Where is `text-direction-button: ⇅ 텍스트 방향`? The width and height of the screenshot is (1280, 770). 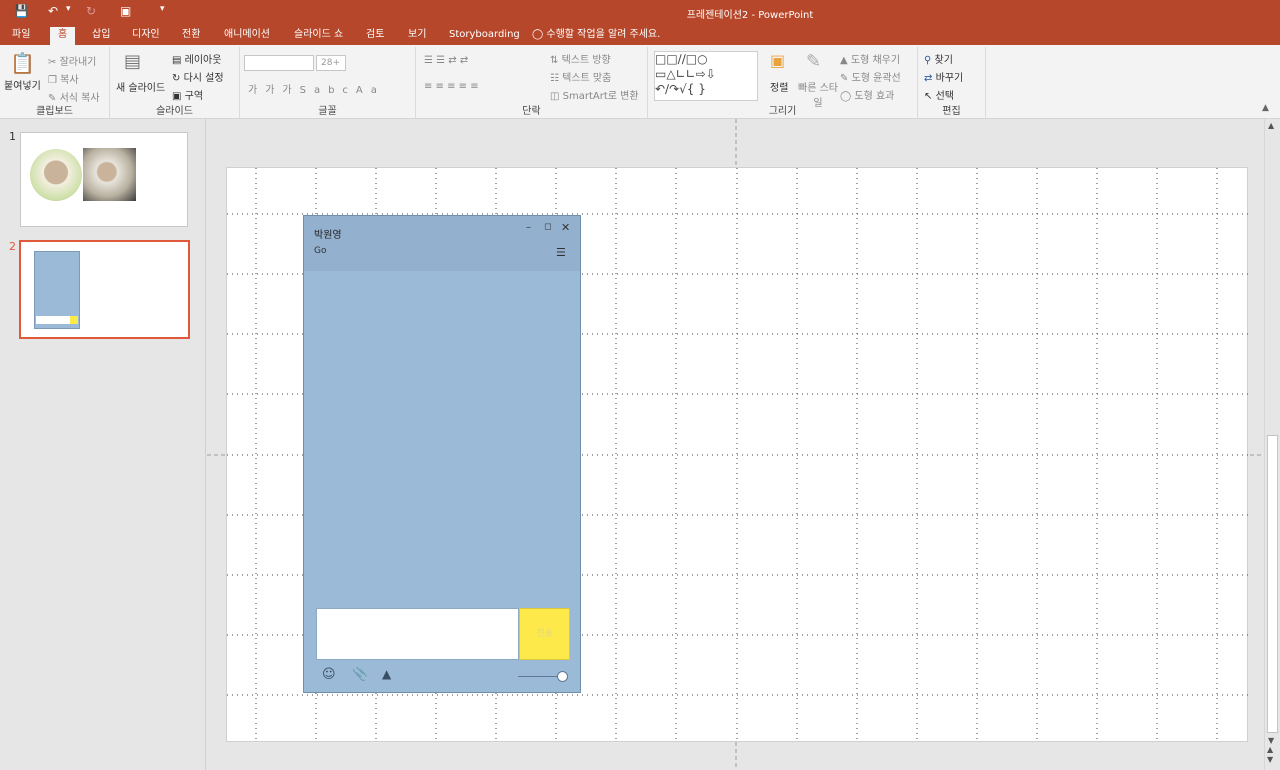
text-direction-button: ⇅ 텍스트 방향 is located at coordinates (580, 58).